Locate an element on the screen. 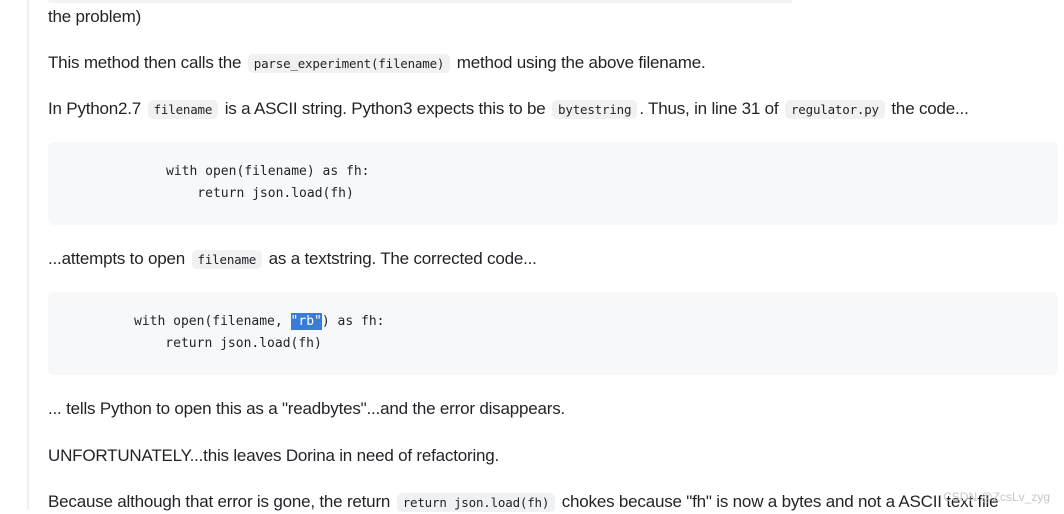 This screenshot has height=514, width=1064. paragraph-0: the problem) is located at coordinates (95, 16).